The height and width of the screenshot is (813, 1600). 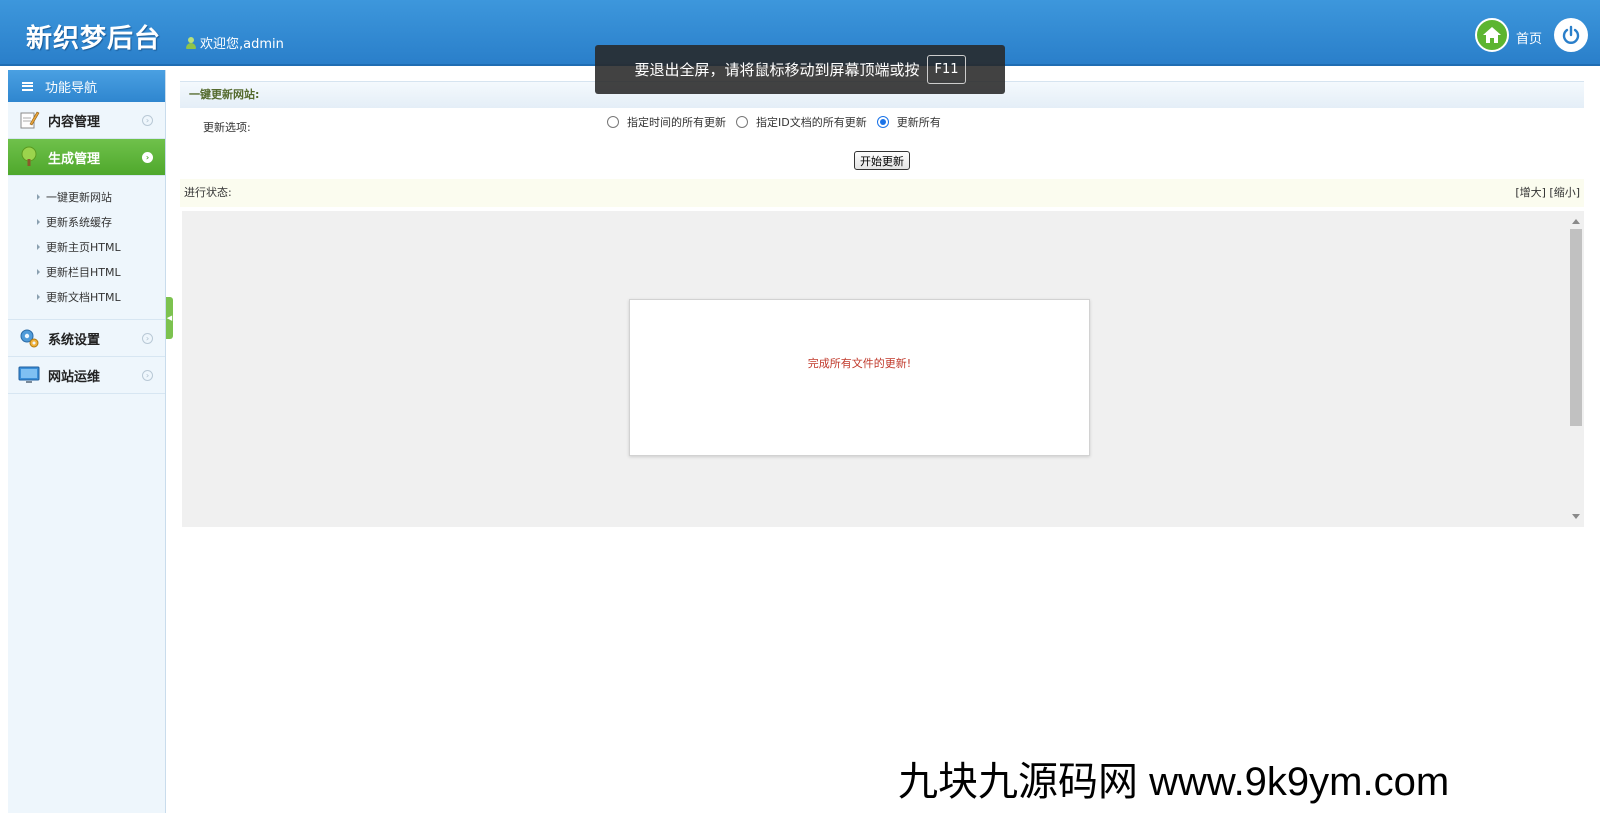 What do you see at coordinates (1529, 37) in the screenshot?
I see `home-link: 首页` at bounding box center [1529, 37].